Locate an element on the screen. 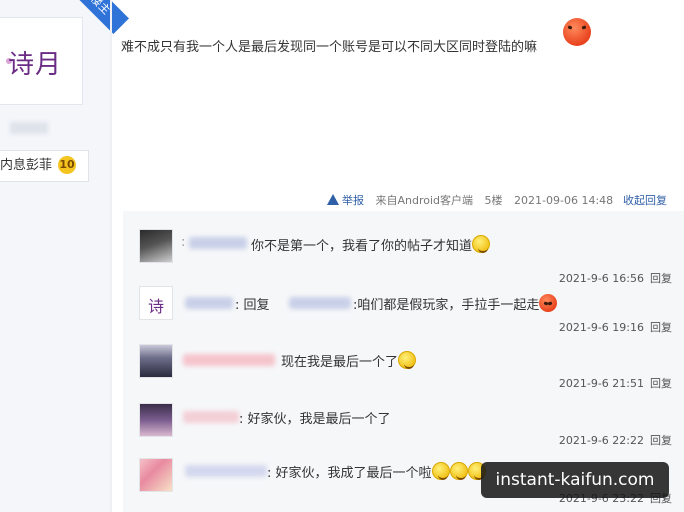 This screenshot has height=512, width=684. floor-number: 5楼 is located at coordinates (493, 200).